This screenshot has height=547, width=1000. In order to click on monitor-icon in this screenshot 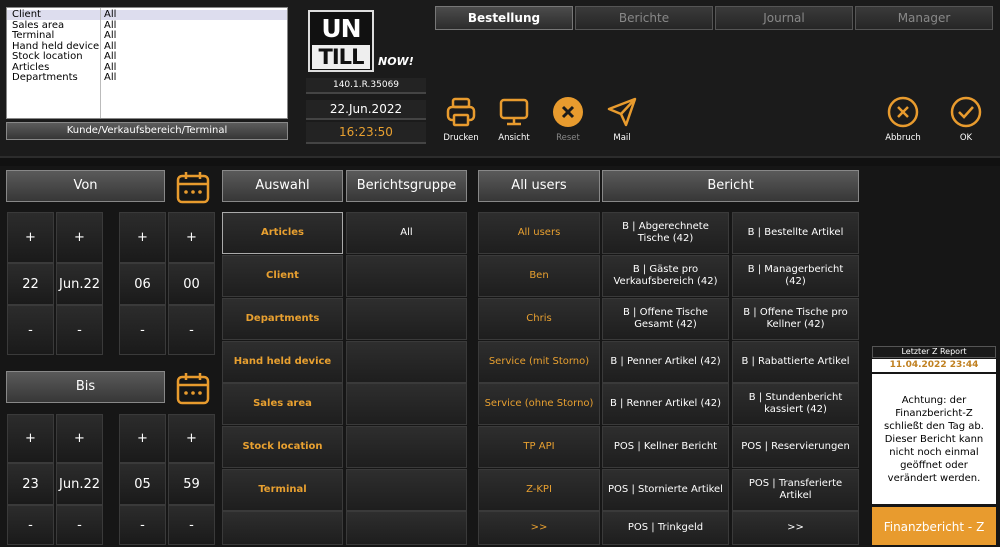, I will do `click(514, 112)`.